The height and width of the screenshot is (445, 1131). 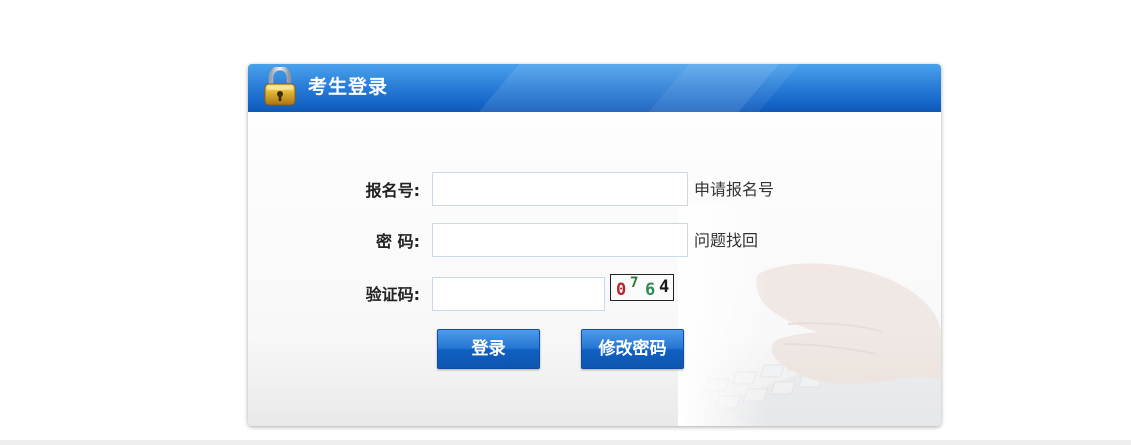 I want to click on captcha-char: 6, so click(x=650, y=290).